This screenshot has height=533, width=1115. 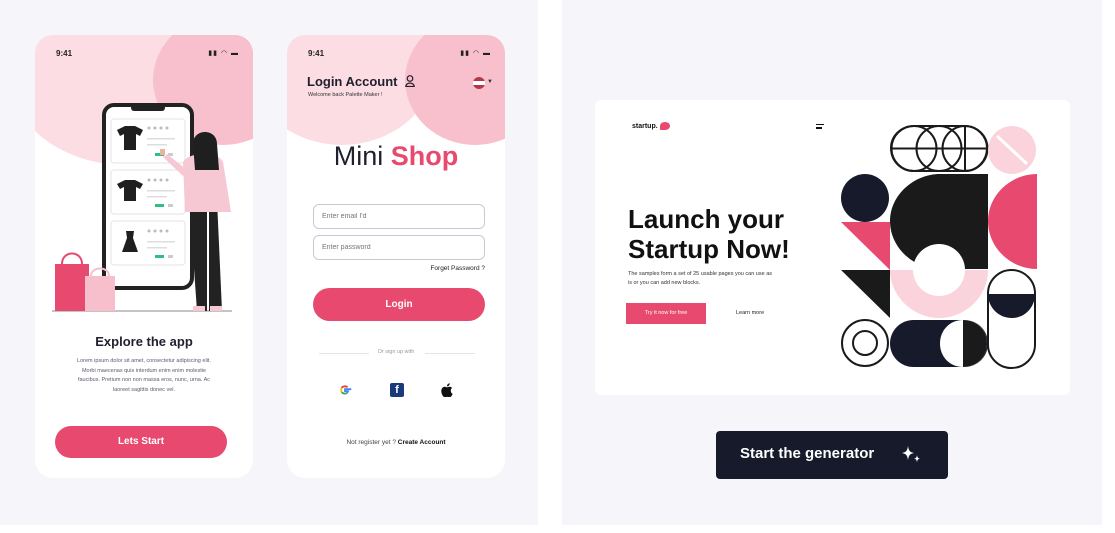 I want to click on sparkle-icon, so click(x=911, y=454).